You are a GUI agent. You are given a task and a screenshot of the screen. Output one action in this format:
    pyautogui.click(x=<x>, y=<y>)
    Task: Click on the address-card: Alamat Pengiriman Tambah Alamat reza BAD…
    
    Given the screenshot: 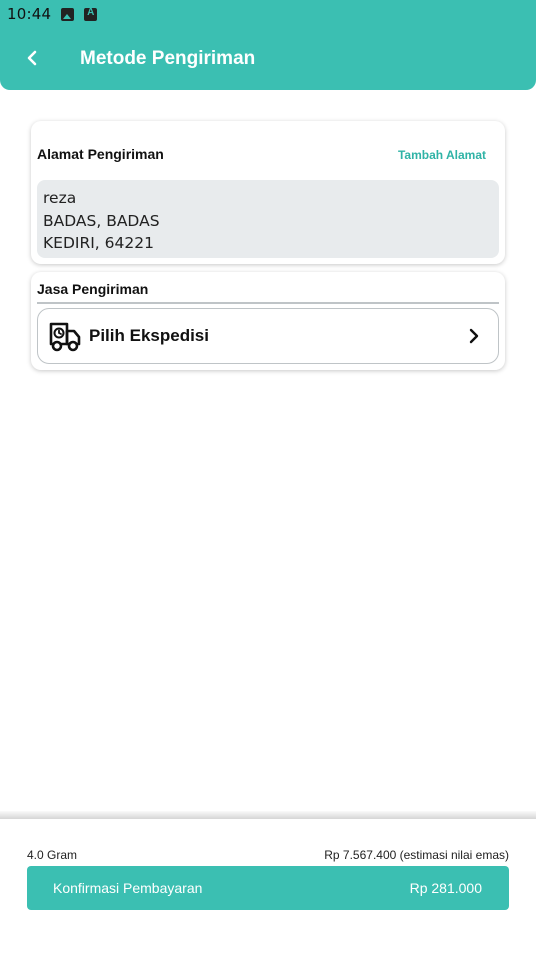 What is the action you would take?
    pyautogui.click(x=268, y=192)
    